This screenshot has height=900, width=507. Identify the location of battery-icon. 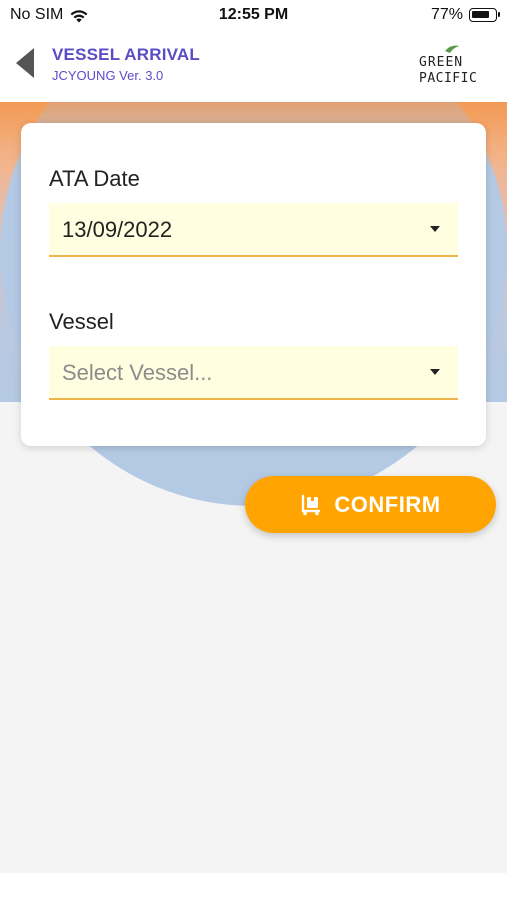
(484, 15).